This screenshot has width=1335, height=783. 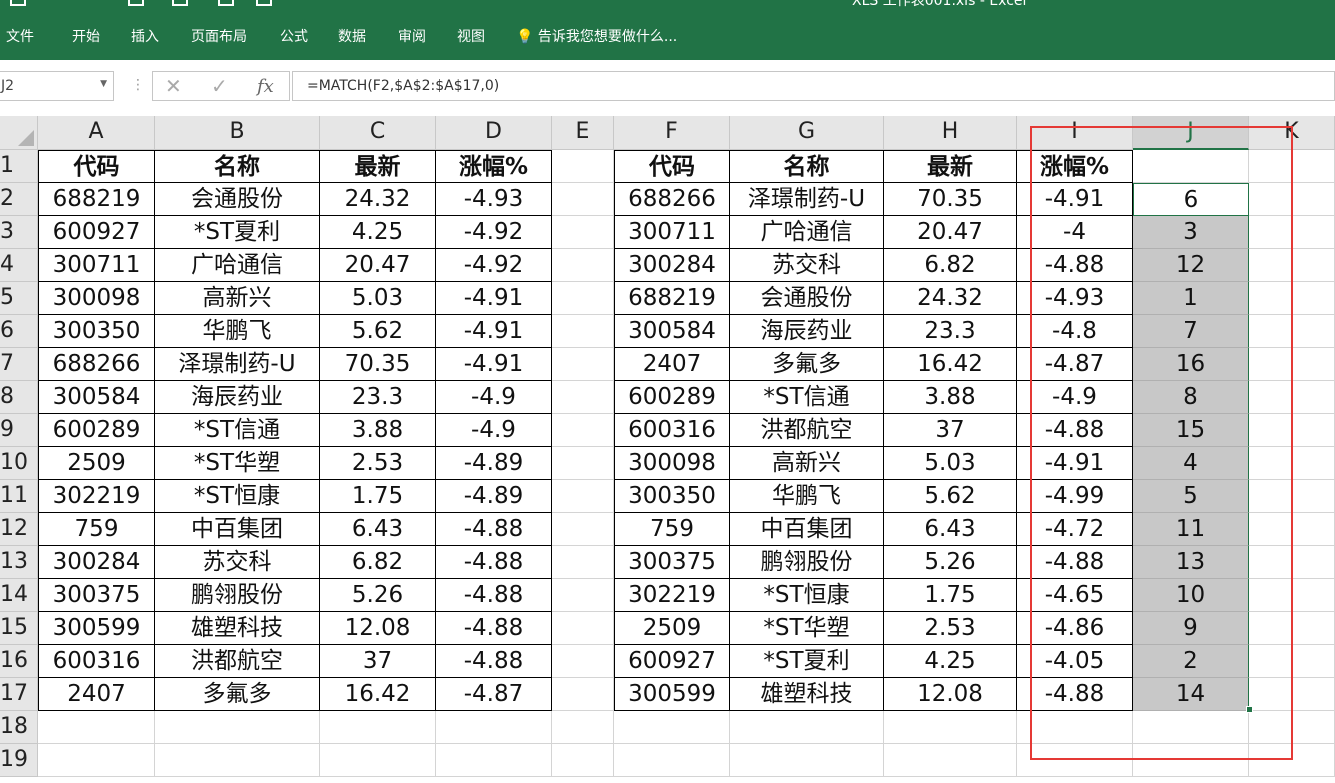 I want to click on save-icon, so click(x=18, y=3).